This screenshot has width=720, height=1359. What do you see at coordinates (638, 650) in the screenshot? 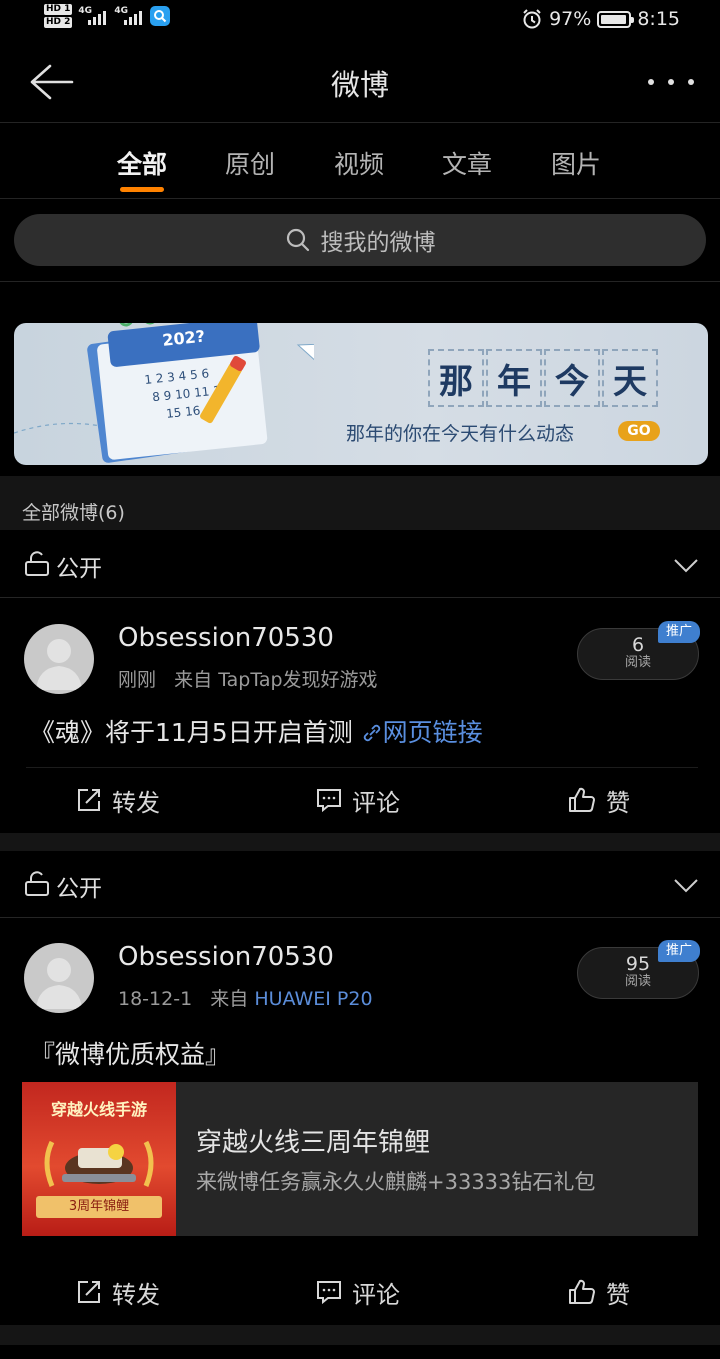
I see `read-count-badge: 6 阅读 推广` at bounding box center [638, 650].